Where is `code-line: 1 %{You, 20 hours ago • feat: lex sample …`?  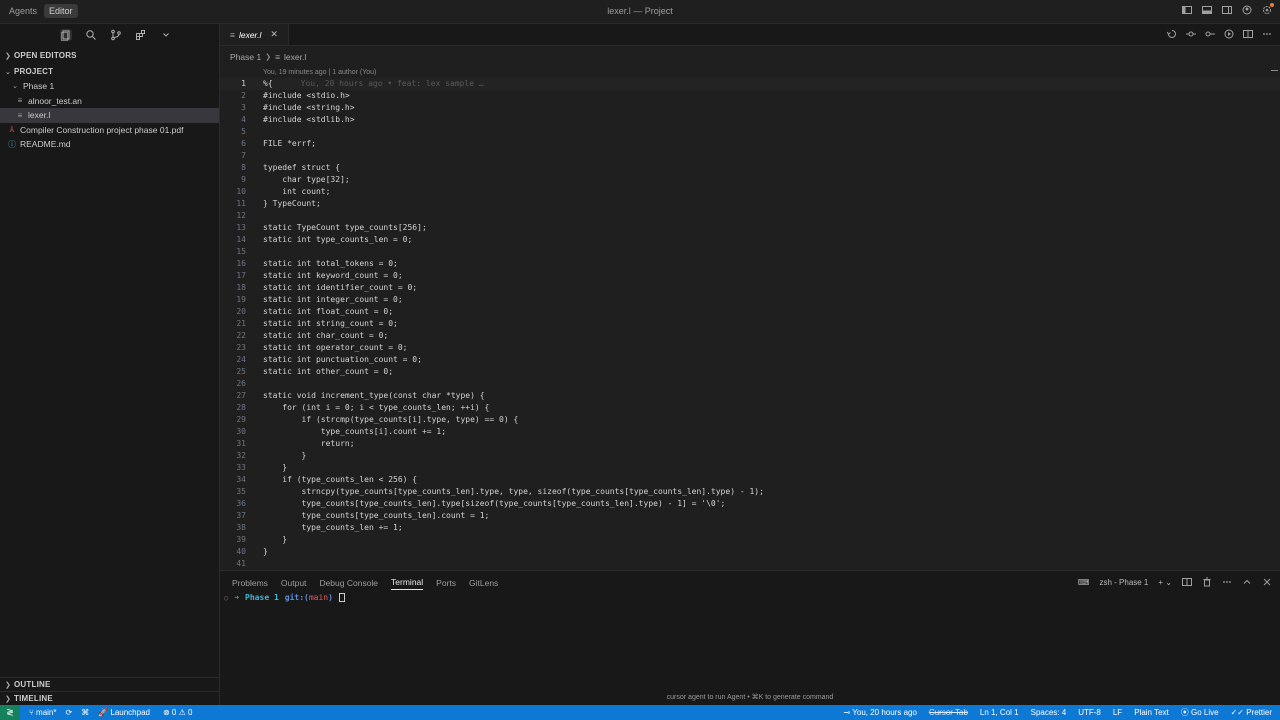
code-line: 1 %{You, 20 hours ago • feat: lex sample … is located at coordinates (750, 84).